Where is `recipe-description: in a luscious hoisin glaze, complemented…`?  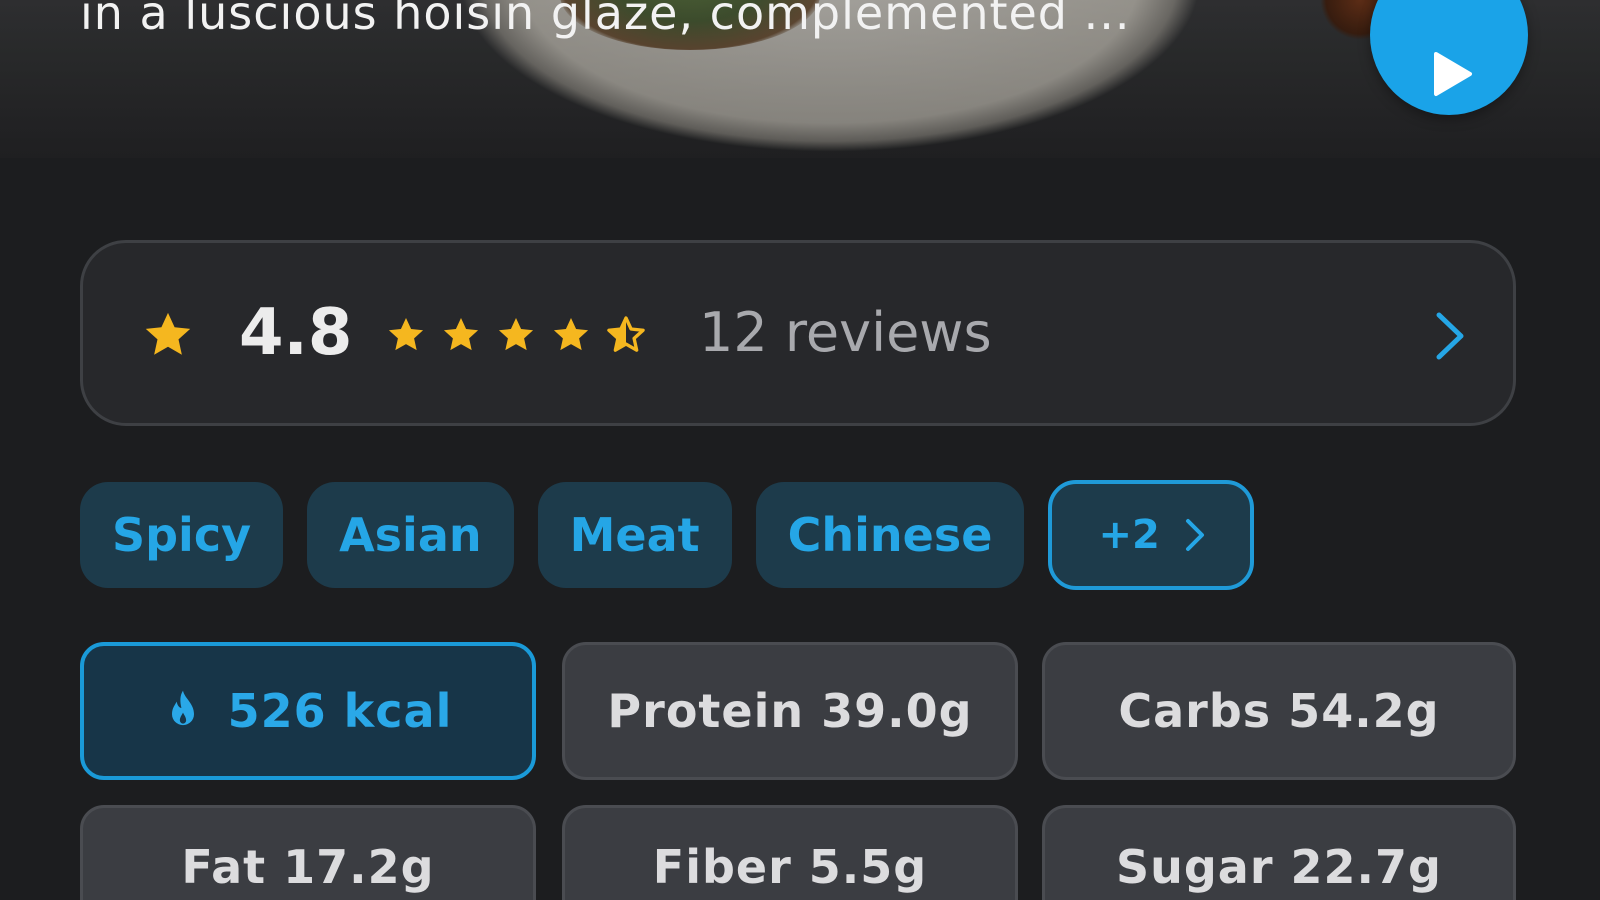 recipe-description: in a luscious hoisin glaze, complemented… is located at coordinates (605, 20).